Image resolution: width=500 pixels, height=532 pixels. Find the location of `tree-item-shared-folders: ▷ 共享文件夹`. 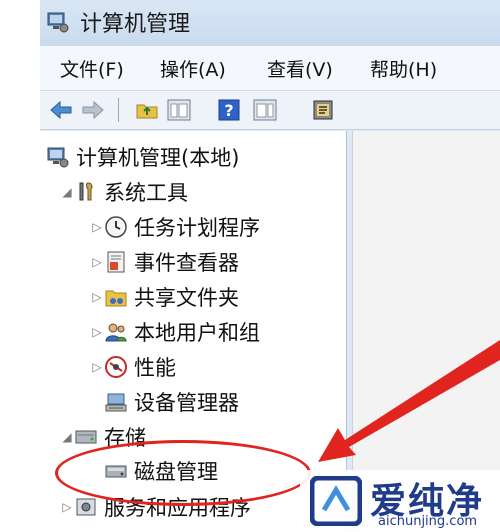

tree-item-shared-folders: ▷ 共享文件夹 is located at coordinates (164, 297).